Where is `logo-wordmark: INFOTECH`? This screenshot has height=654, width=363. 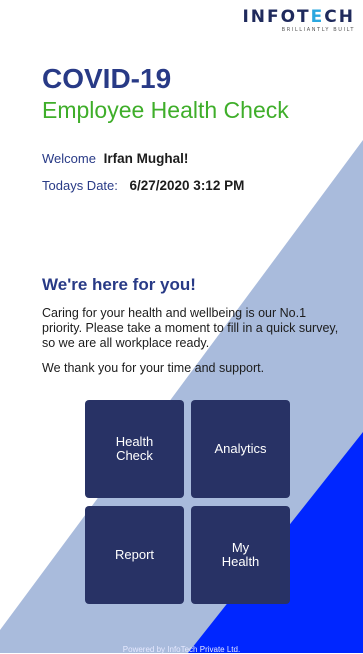
logo-wordmark: INFOTECH is located at coordinates (298, 17).